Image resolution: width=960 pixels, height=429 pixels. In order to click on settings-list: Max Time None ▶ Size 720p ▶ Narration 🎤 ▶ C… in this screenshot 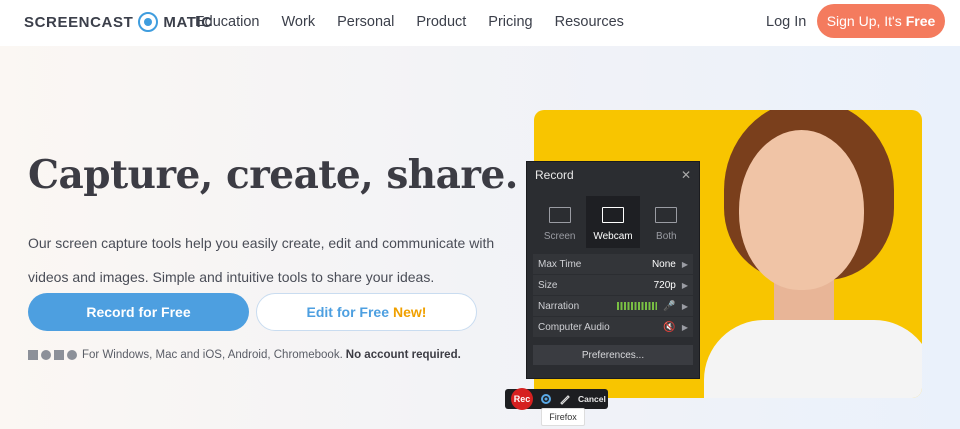, I will do `click(613, 295)`.